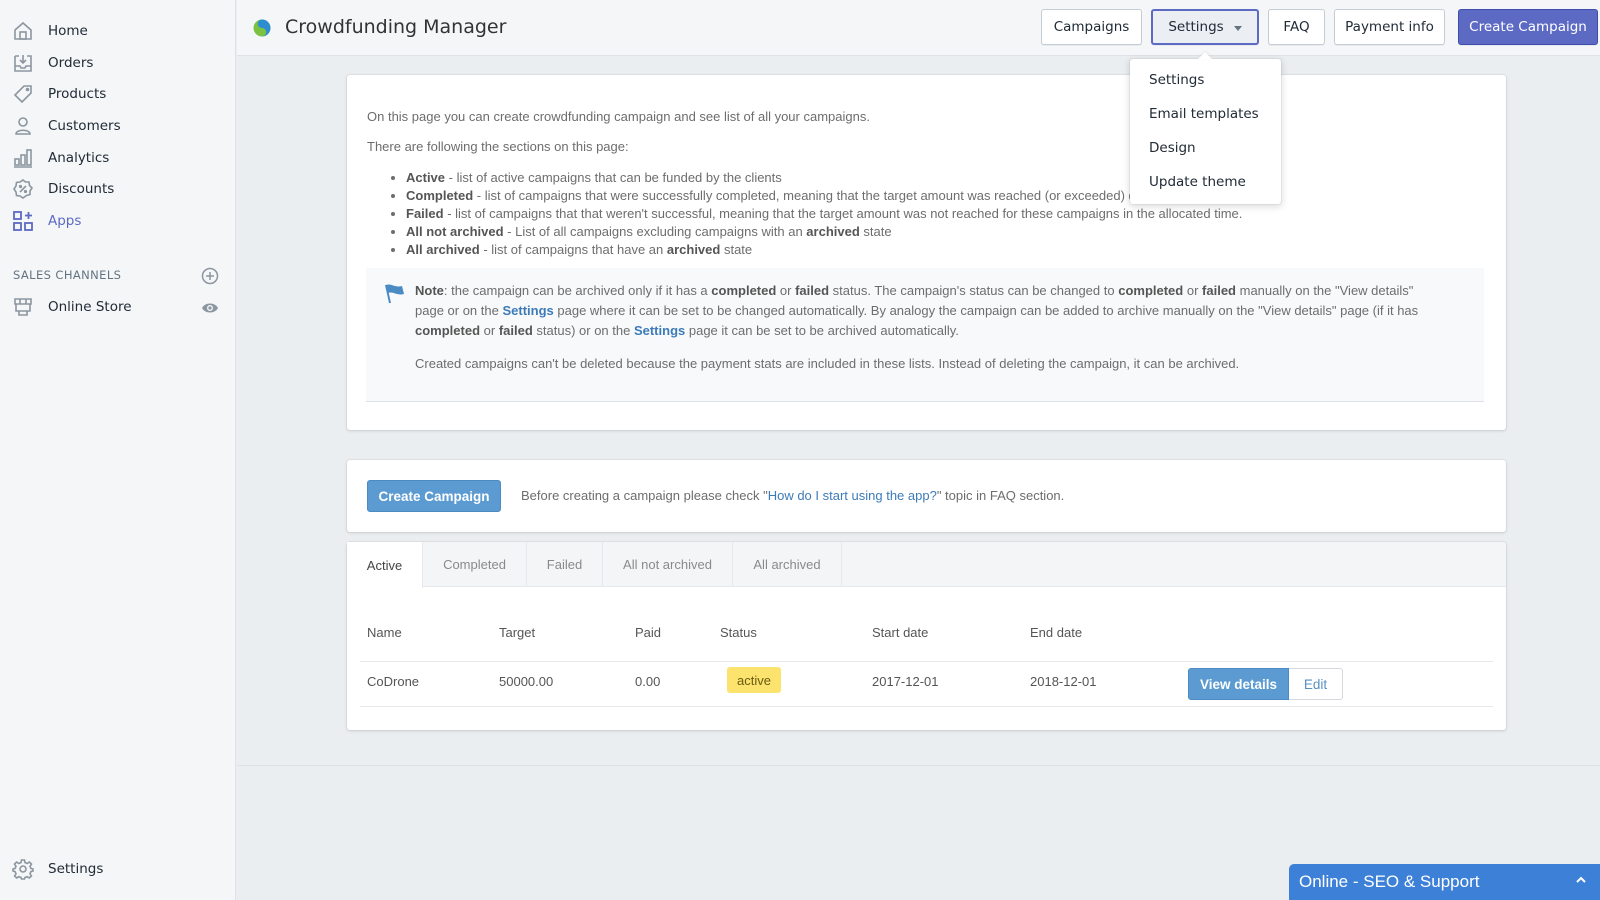 This screenshot has height=900, width=1600. Describe the element at coordinates (1197, 182) in the screenshot. I see `dropdown-item-update-theme: Update theme` at that location.